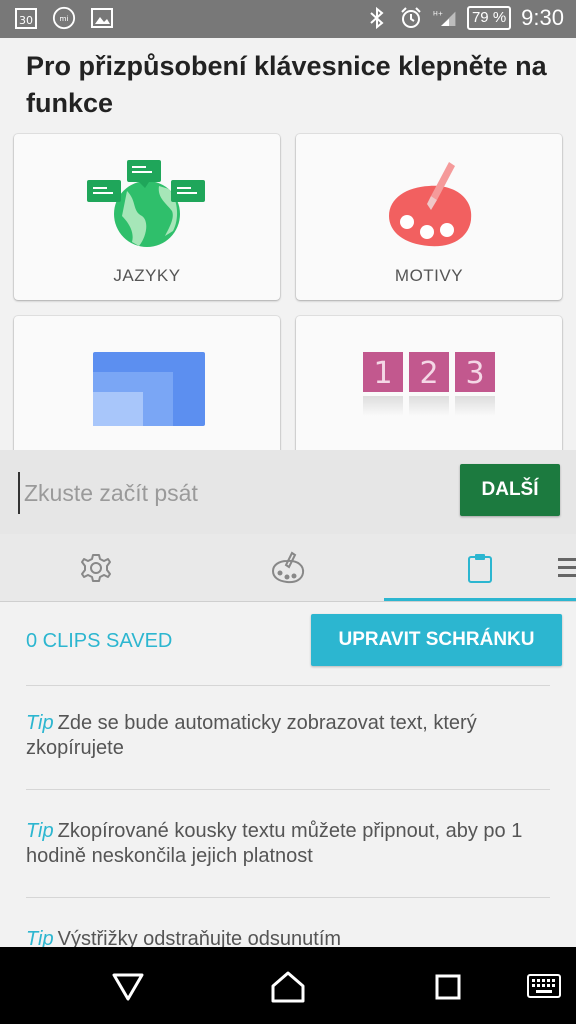 The image size is (576, 1024). I want to click on keyboard-toolbar, so click(288, 568).